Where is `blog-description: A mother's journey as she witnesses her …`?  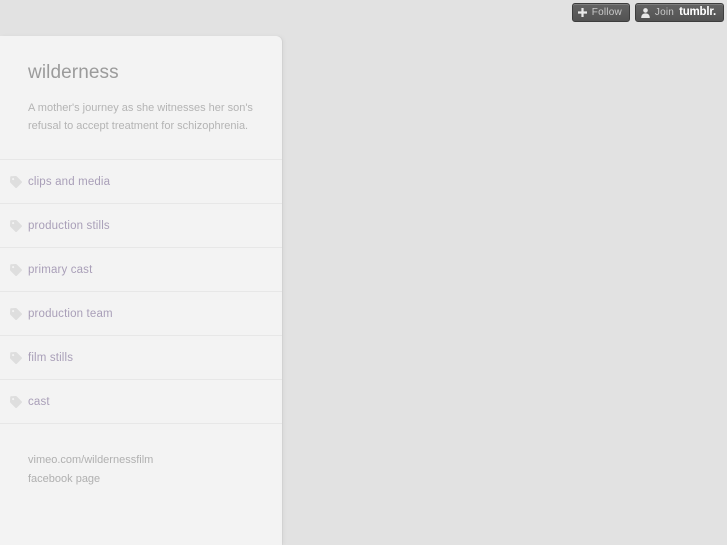
blog-description: A mother's journey as she witnesses her … is located at coordinates (140, 116).